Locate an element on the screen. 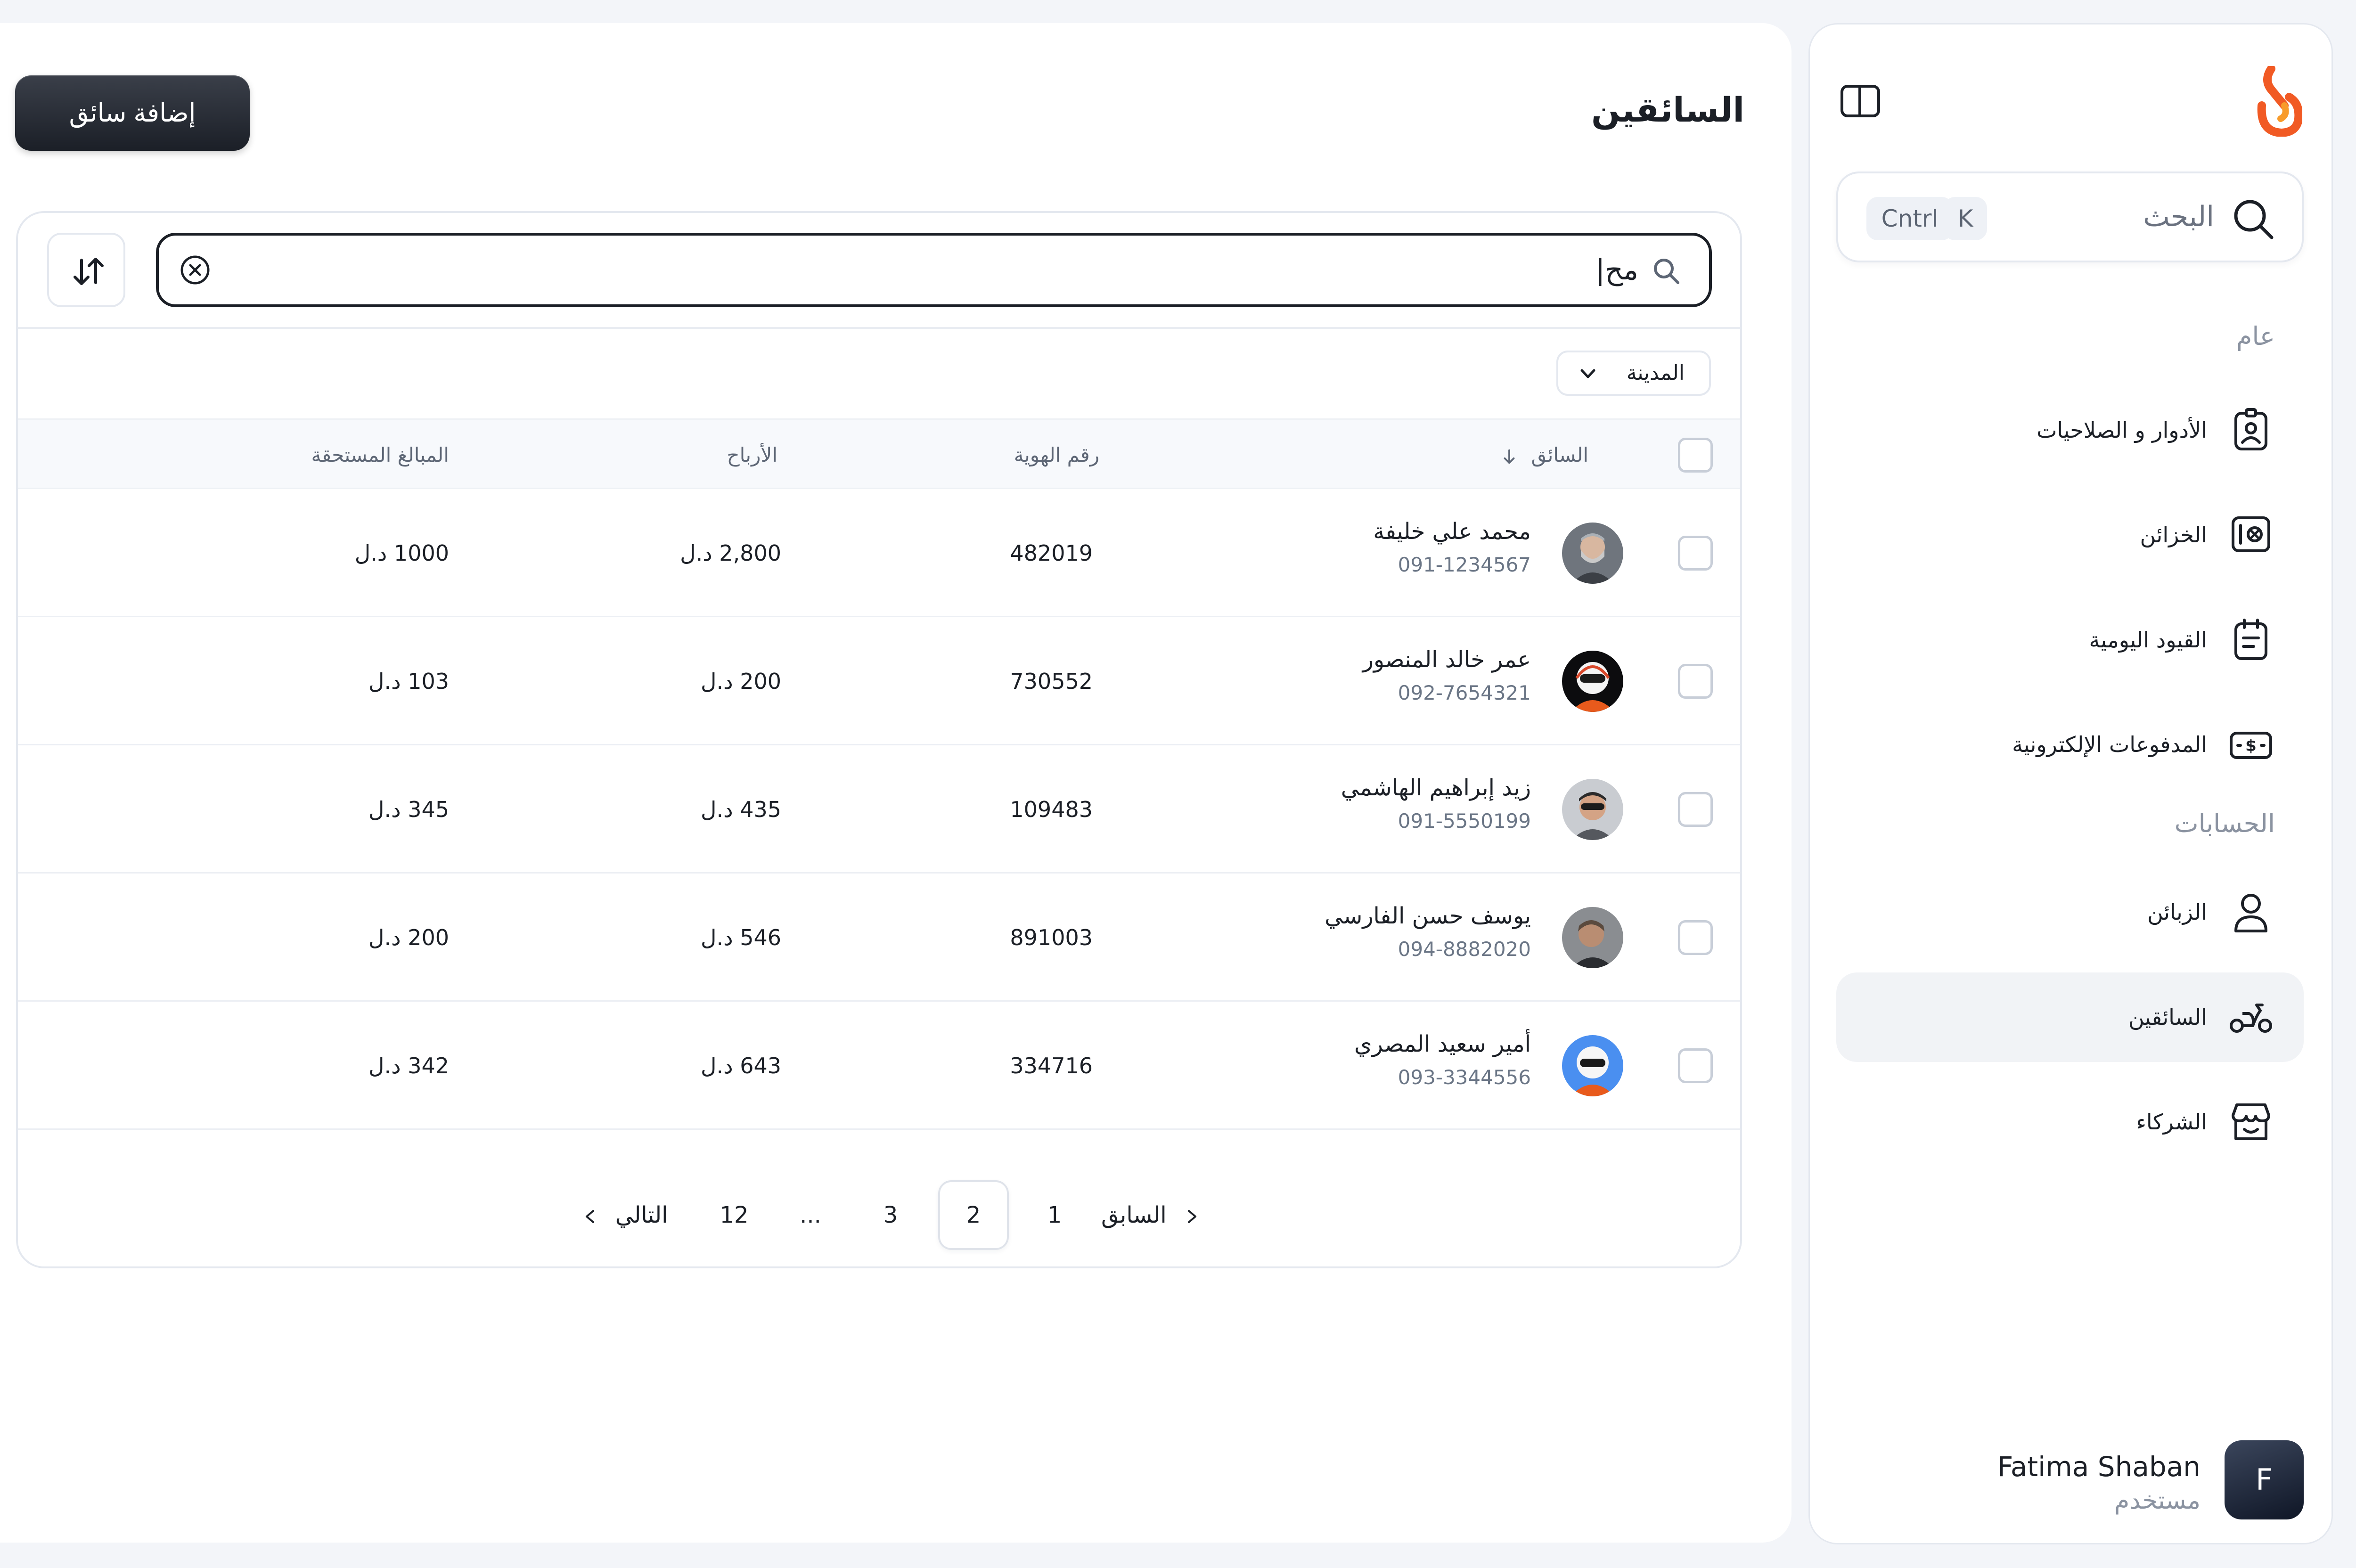 Image resolution: width=2356 pixels, height=1568 pixels. sort-button is located at coordinates (86, 270).